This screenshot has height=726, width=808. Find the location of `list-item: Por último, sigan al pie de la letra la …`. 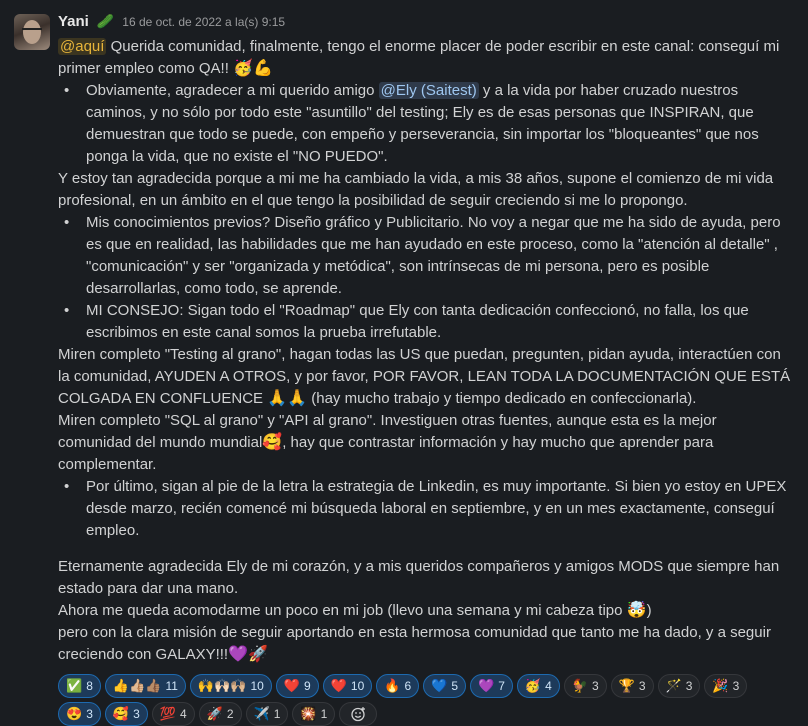

list-item: Por último, sigan al pie de la letra la … is located at coordinates (428, 509).